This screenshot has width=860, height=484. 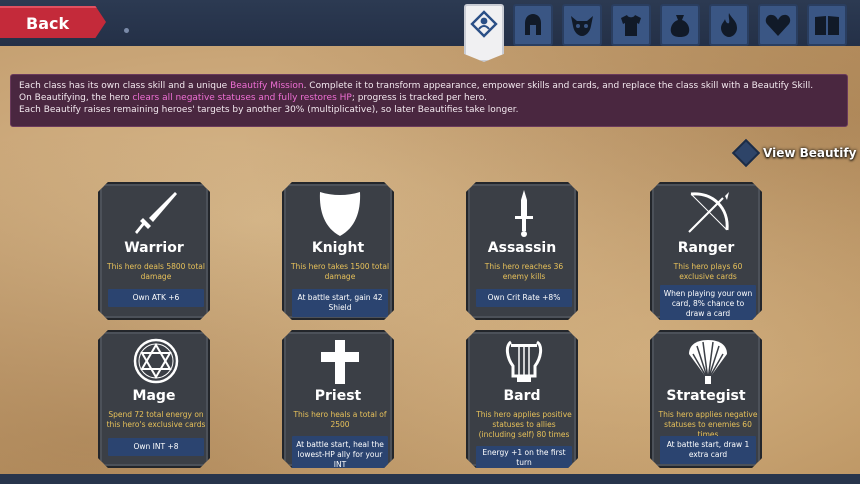 I want to click on class-name: Bard, so click(x=522, y=396).